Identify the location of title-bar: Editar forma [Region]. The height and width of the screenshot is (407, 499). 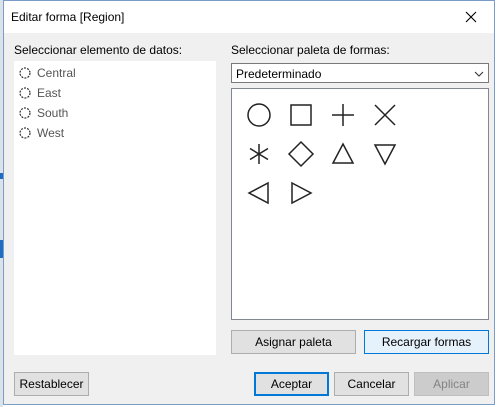
(249, 17).